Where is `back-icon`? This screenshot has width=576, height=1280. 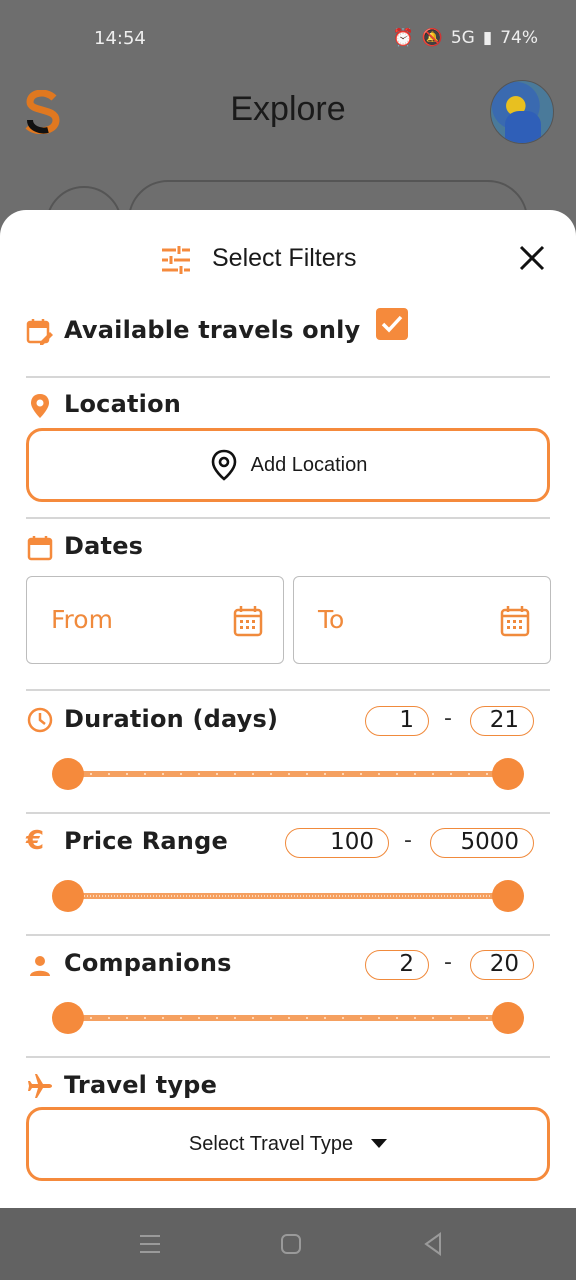 back-icon is located at coordinates (434, 1244).